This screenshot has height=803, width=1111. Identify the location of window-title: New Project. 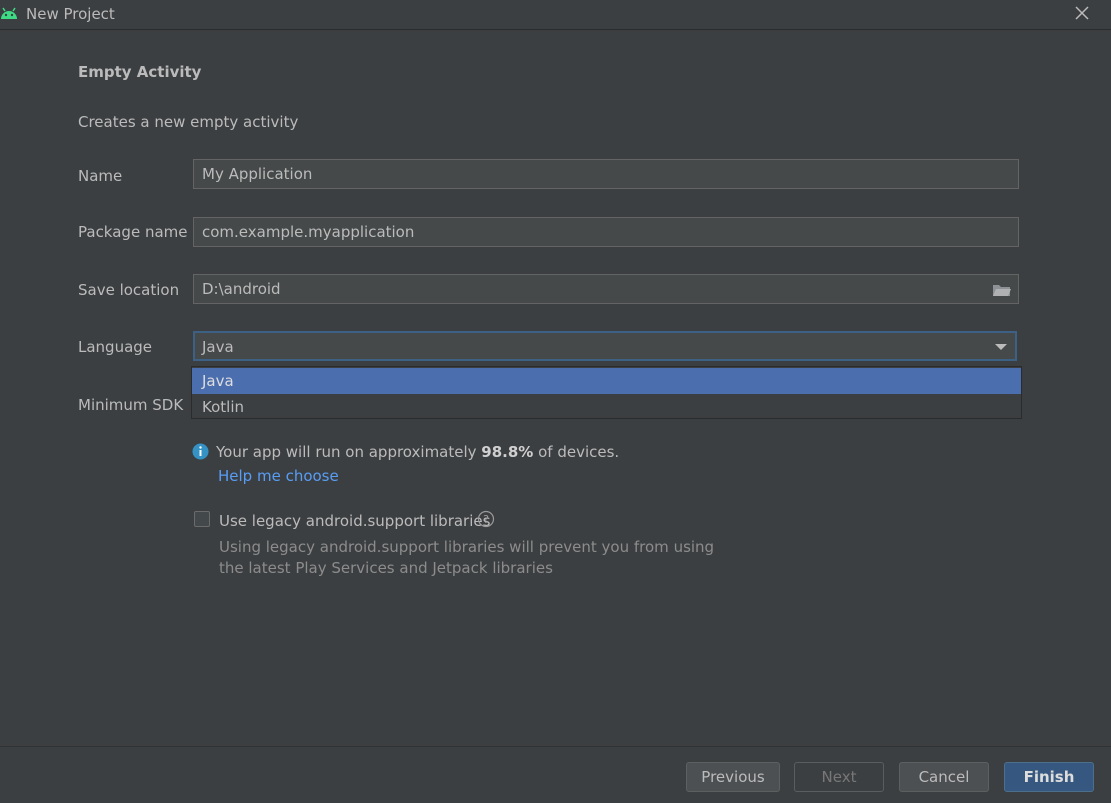
(70, 14).